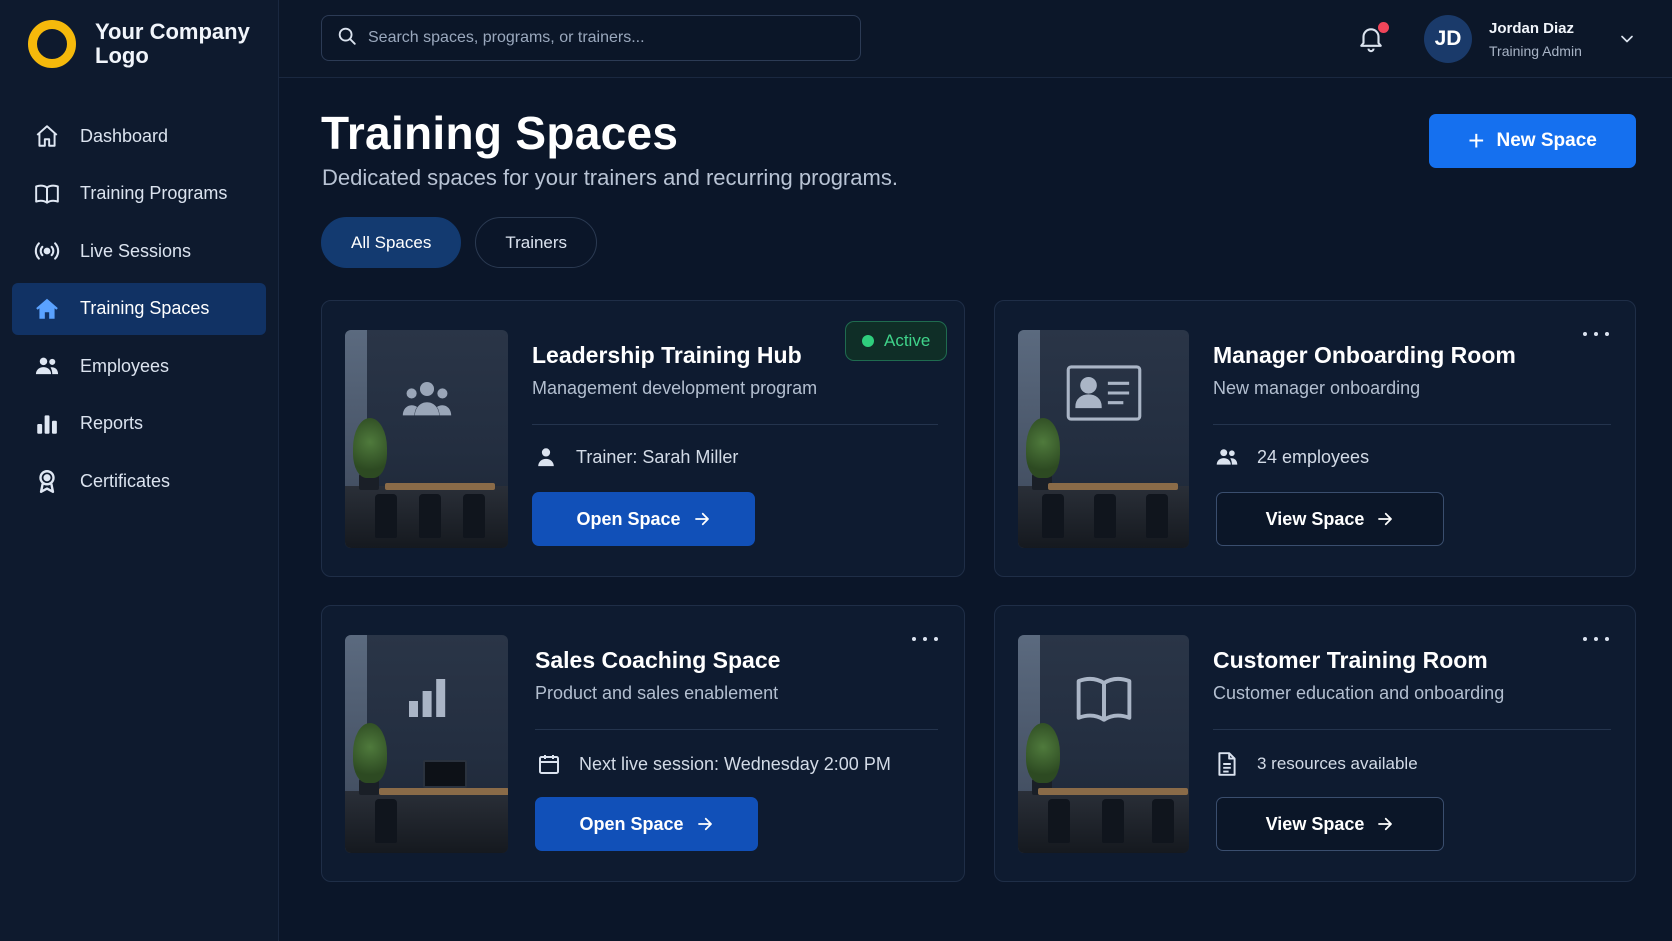 This screenshot has width=1672, height=941. Describe the element at coordinates (1103, 698) in the screenshot. I see `open-book-icon` at that location.